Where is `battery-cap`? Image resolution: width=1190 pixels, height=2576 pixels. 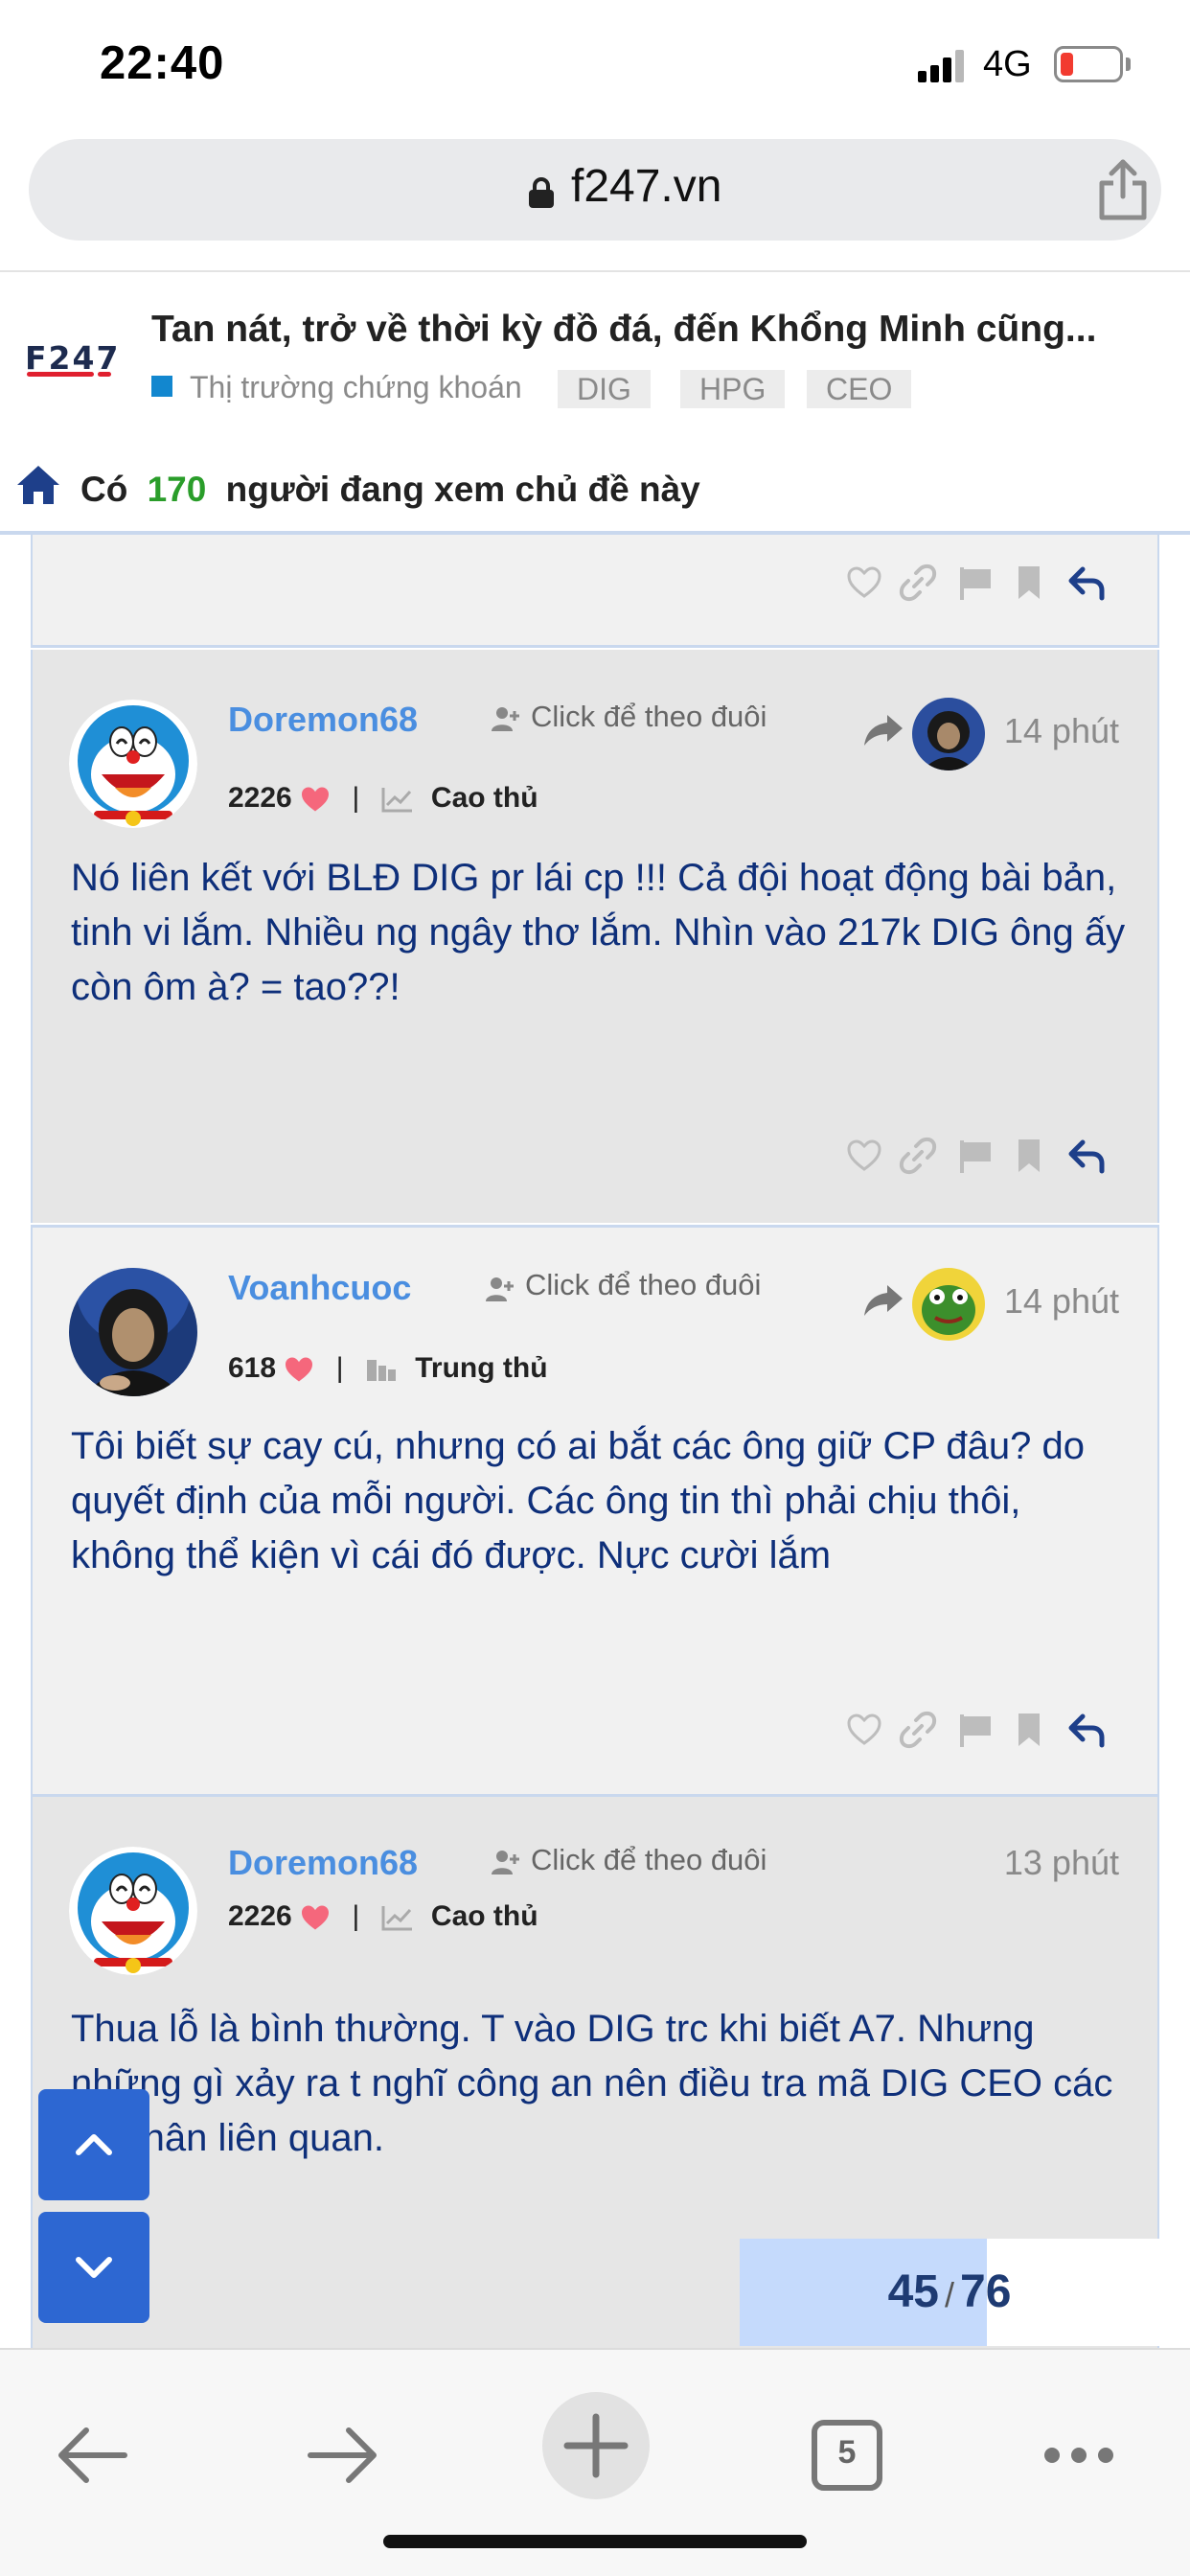 battery-cap is located at coordinates (1129, 64).